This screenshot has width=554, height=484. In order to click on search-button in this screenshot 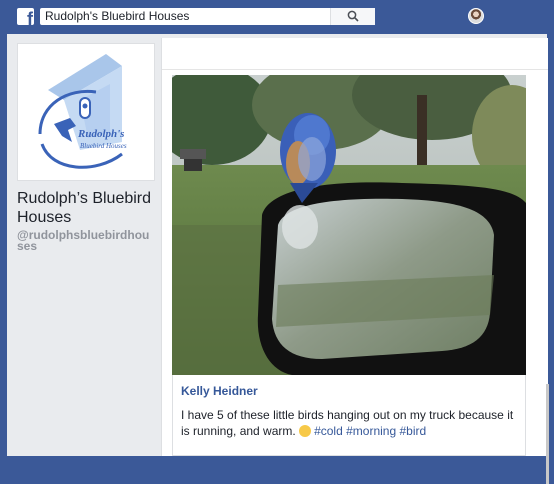, I will do `click(352, 16)`.